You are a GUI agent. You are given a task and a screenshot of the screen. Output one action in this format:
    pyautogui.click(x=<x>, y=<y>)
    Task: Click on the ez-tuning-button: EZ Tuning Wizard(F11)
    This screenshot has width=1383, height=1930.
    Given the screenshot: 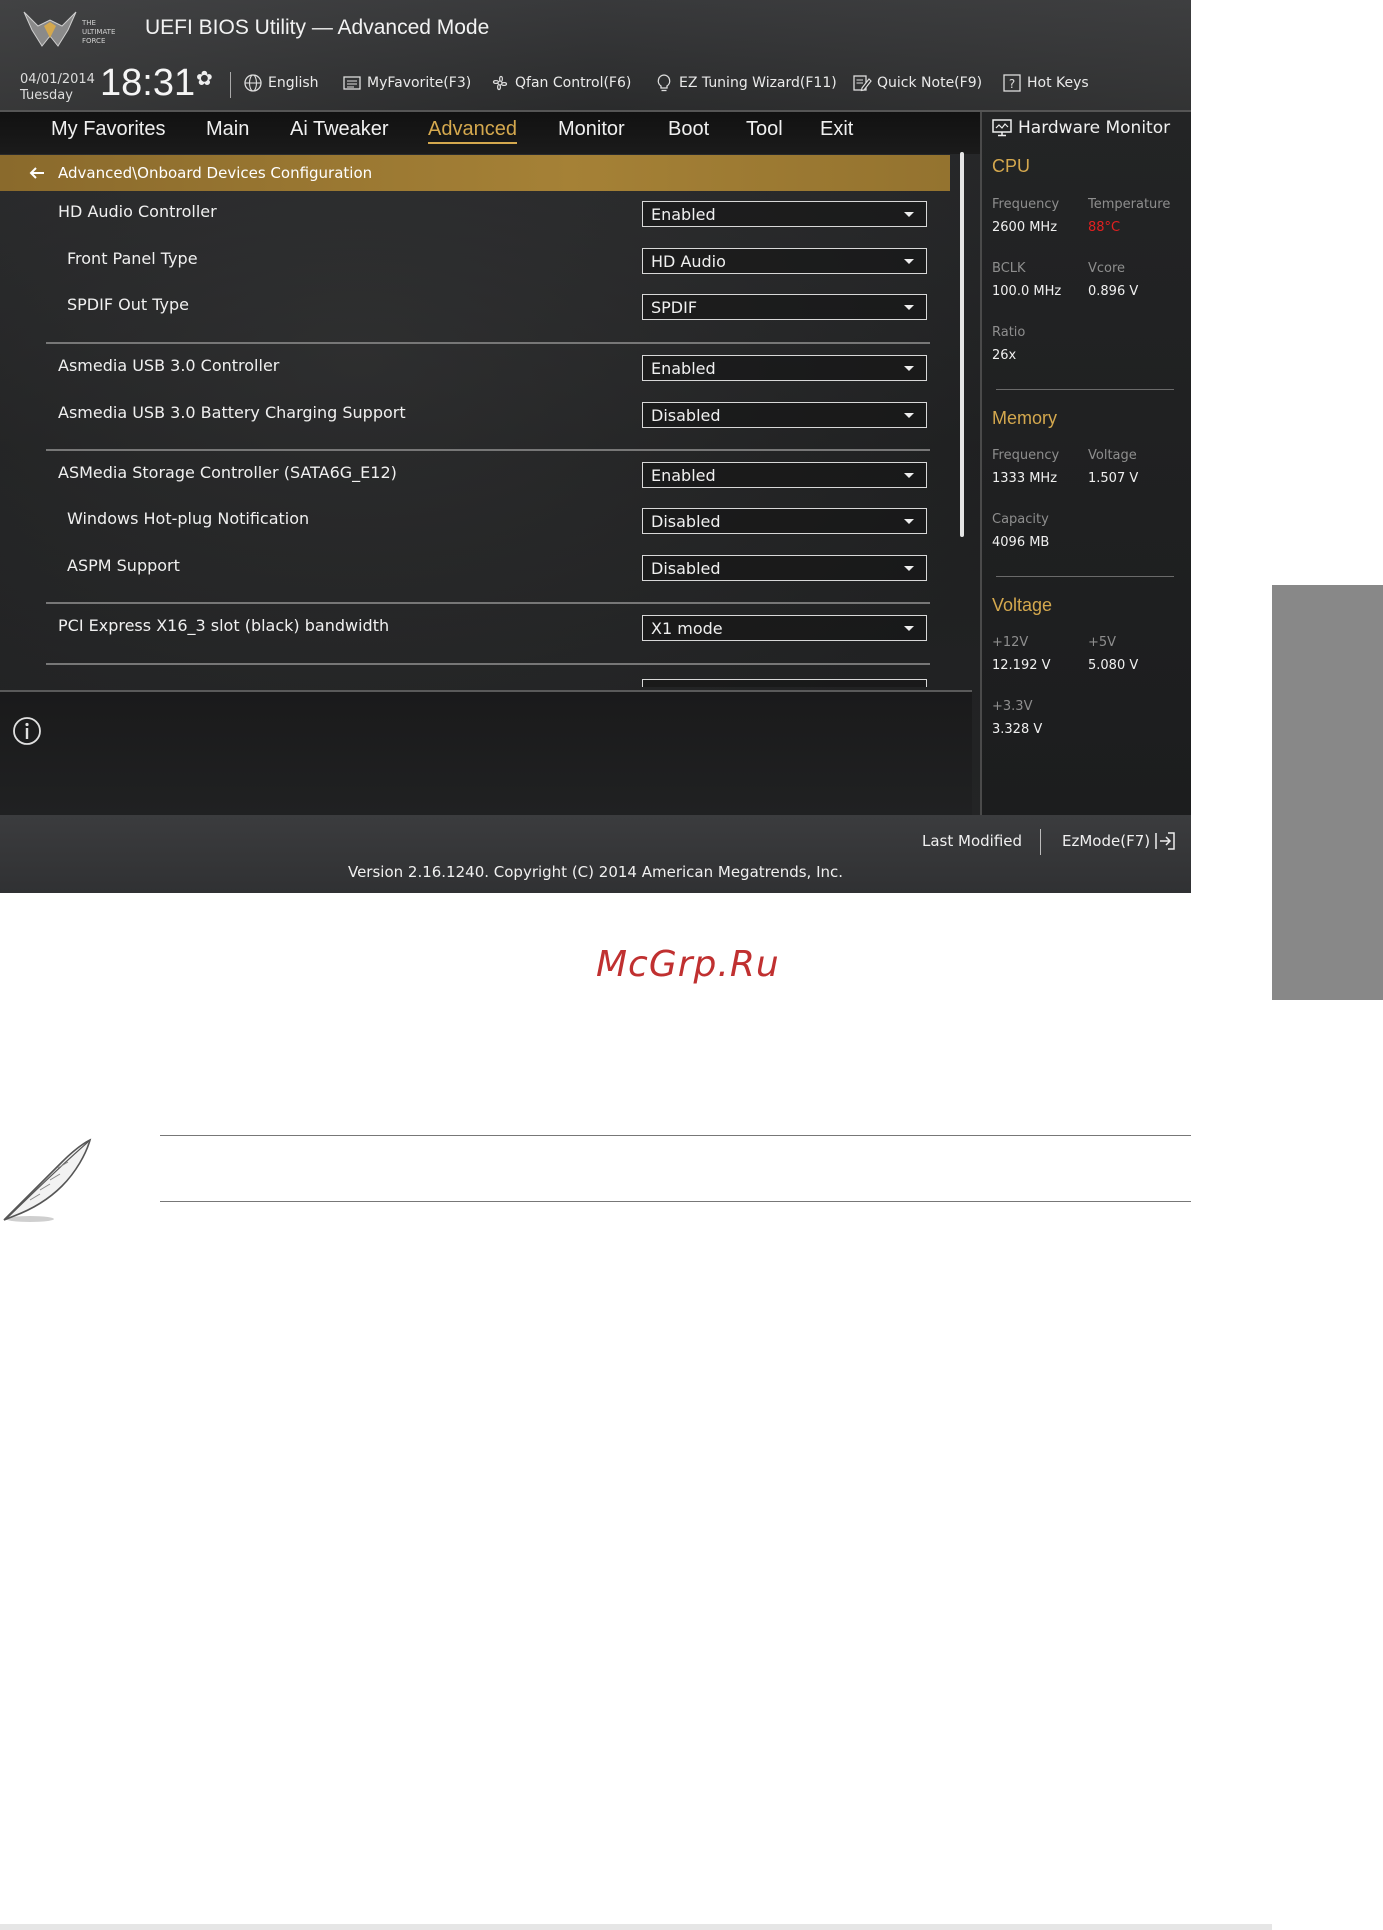 What is the action you would take?
    pyautogui.click(x=745, y=83)
    